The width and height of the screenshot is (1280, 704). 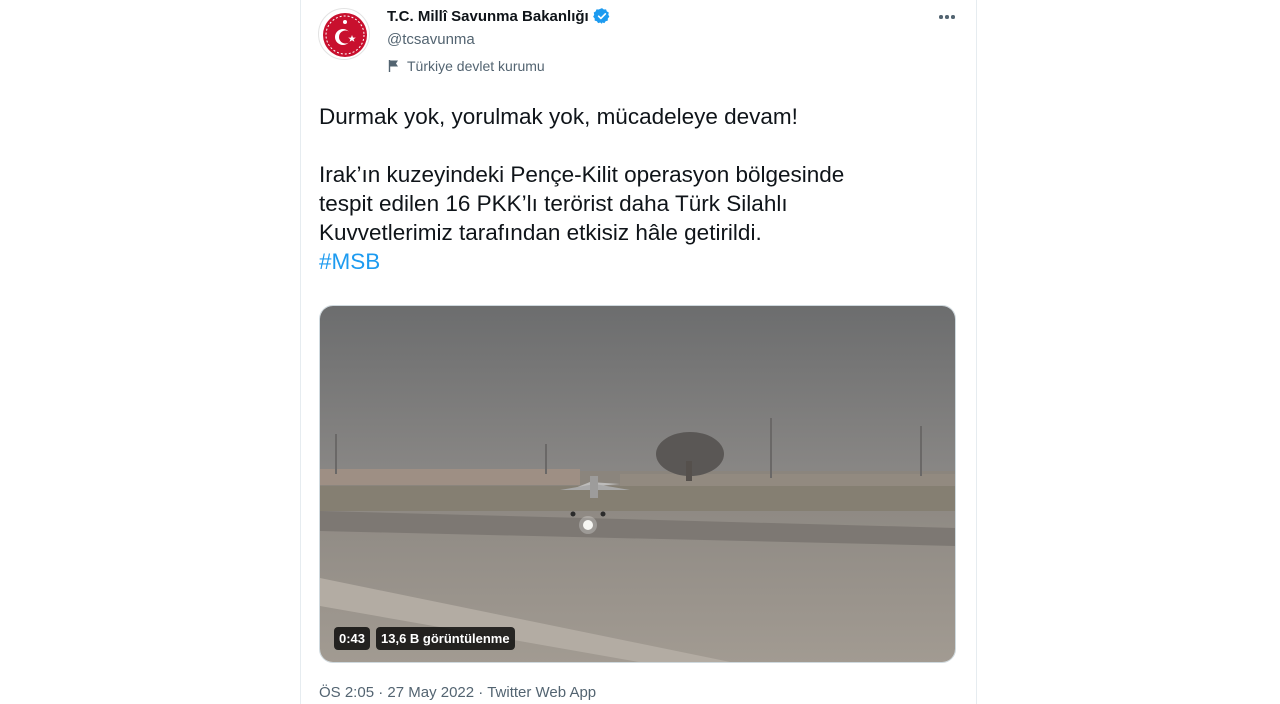 I want to click on account-name: T.C. Millî Savunma Bakanlığı, so click(x=499, y=16).